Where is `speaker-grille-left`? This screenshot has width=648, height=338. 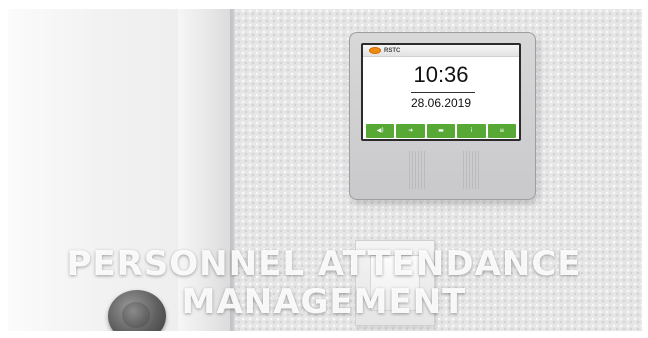
speaker-grille-left is located at coordinates (417, 170).